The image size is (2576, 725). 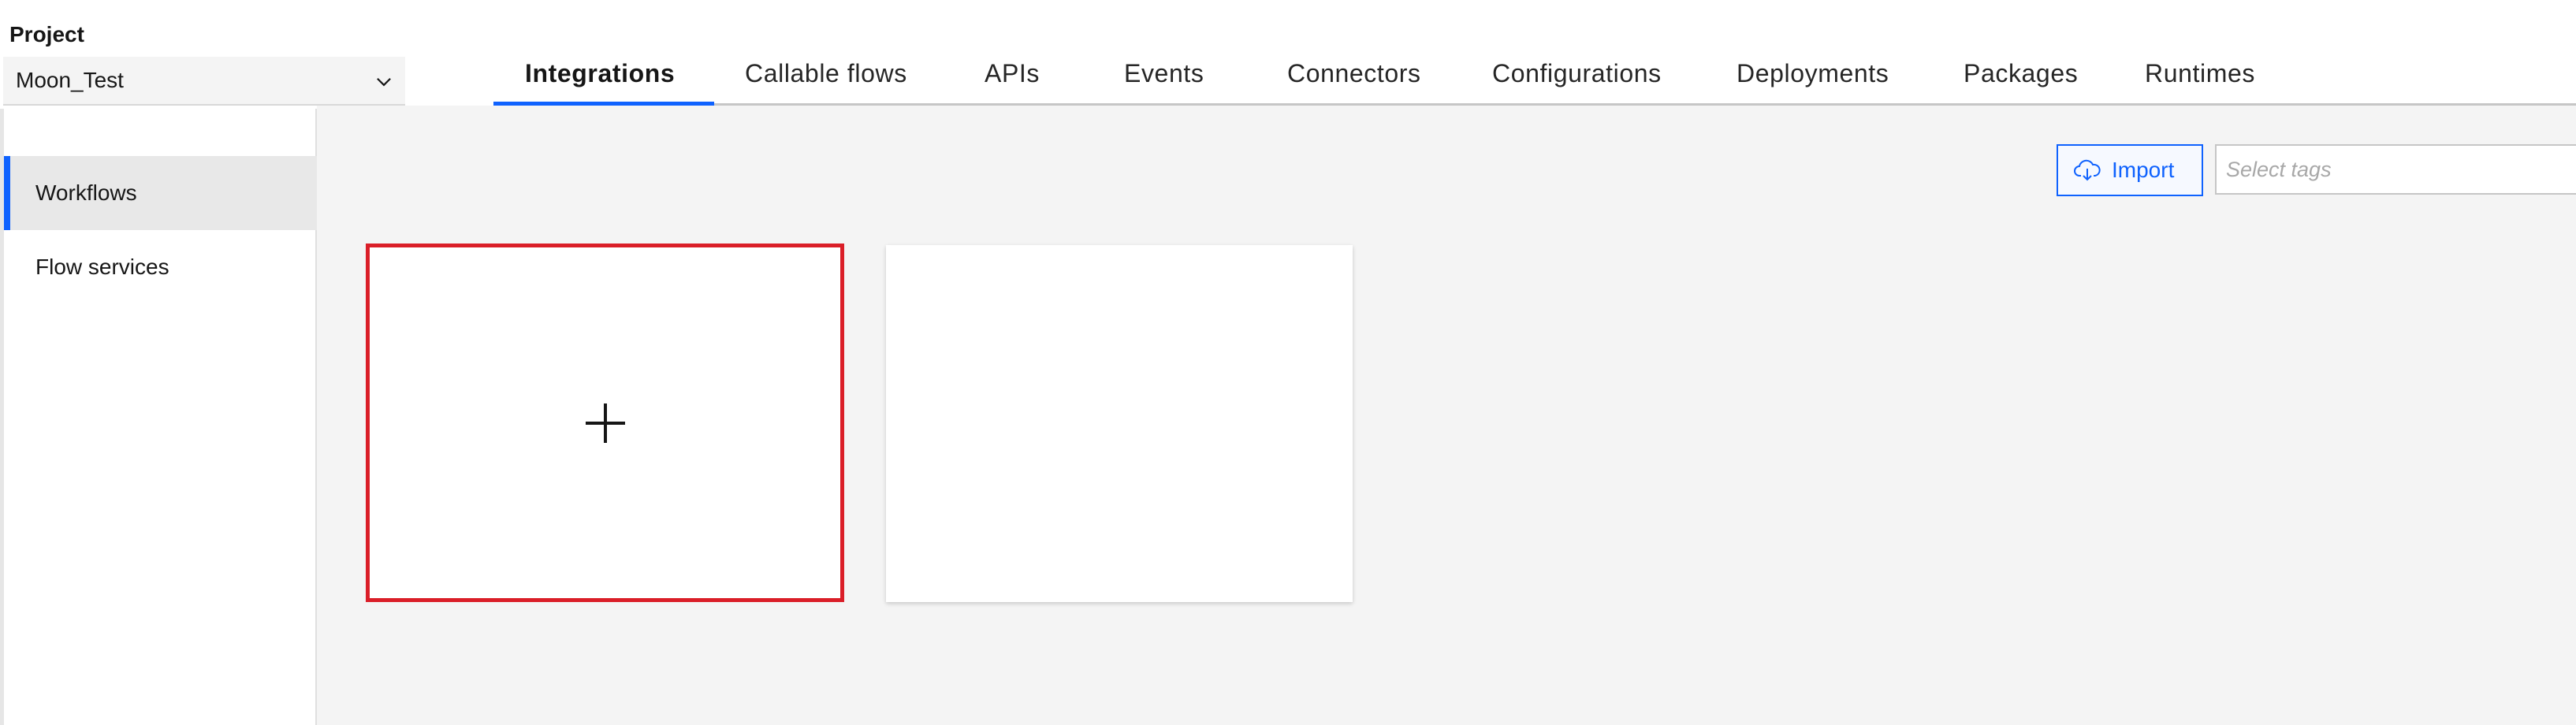 I want to click on tab-callable-flows: Callable flows, so click(x=826, y=76).